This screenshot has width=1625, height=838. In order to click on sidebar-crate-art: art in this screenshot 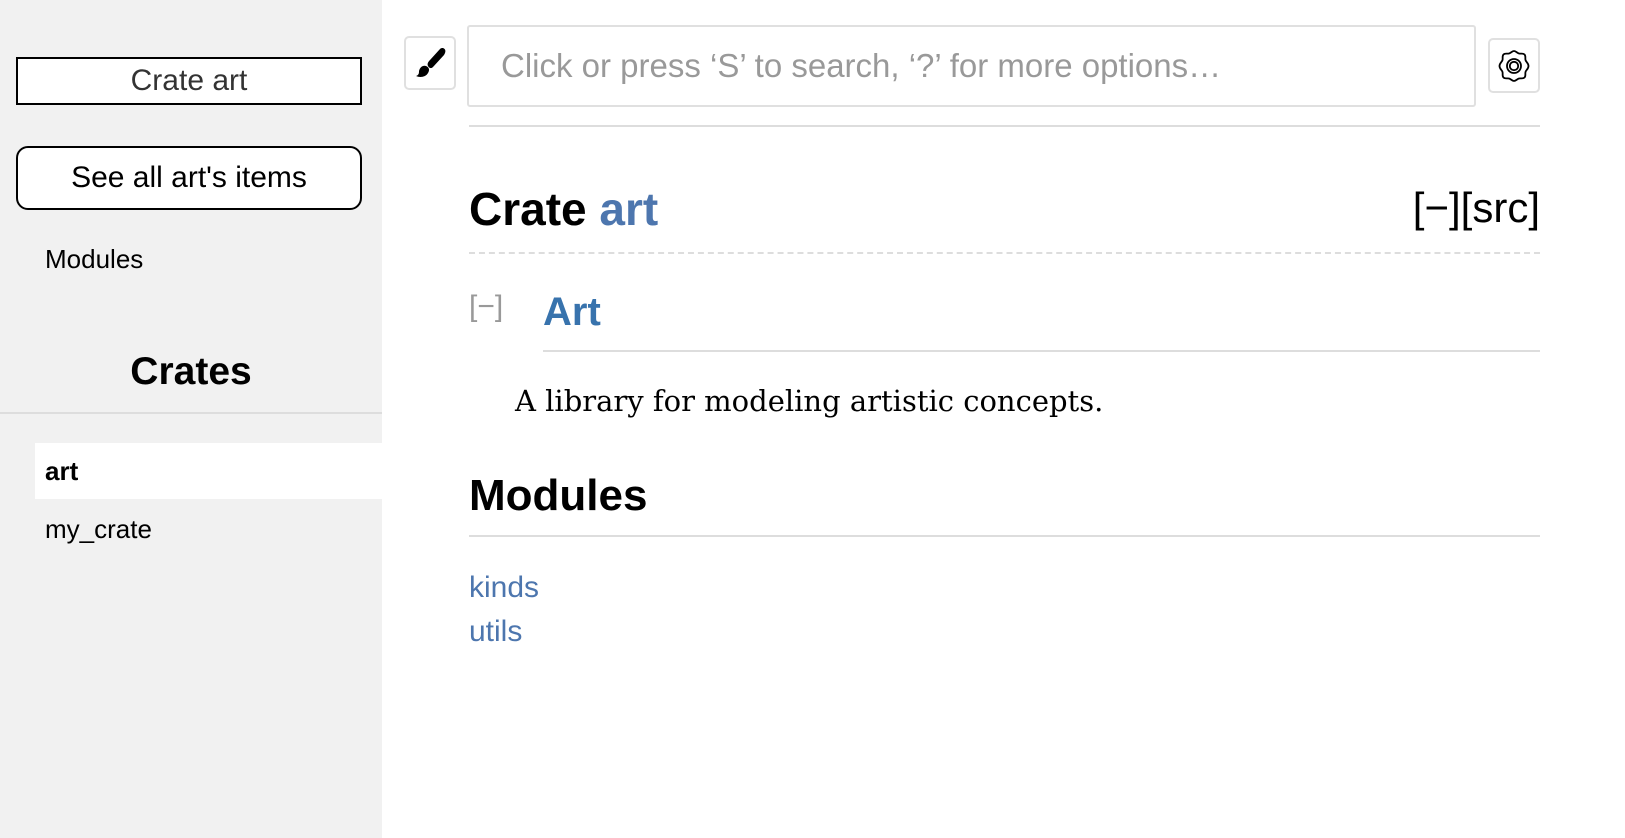, I will do `click(208, 471)`.